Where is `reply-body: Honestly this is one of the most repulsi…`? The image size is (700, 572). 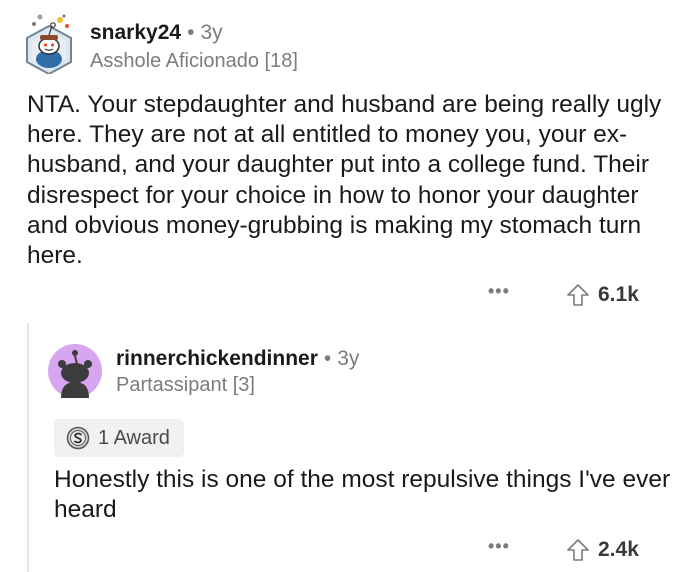
reply-body: Honestly this is one of the most repulsi… is located at coordinates (362, 495).